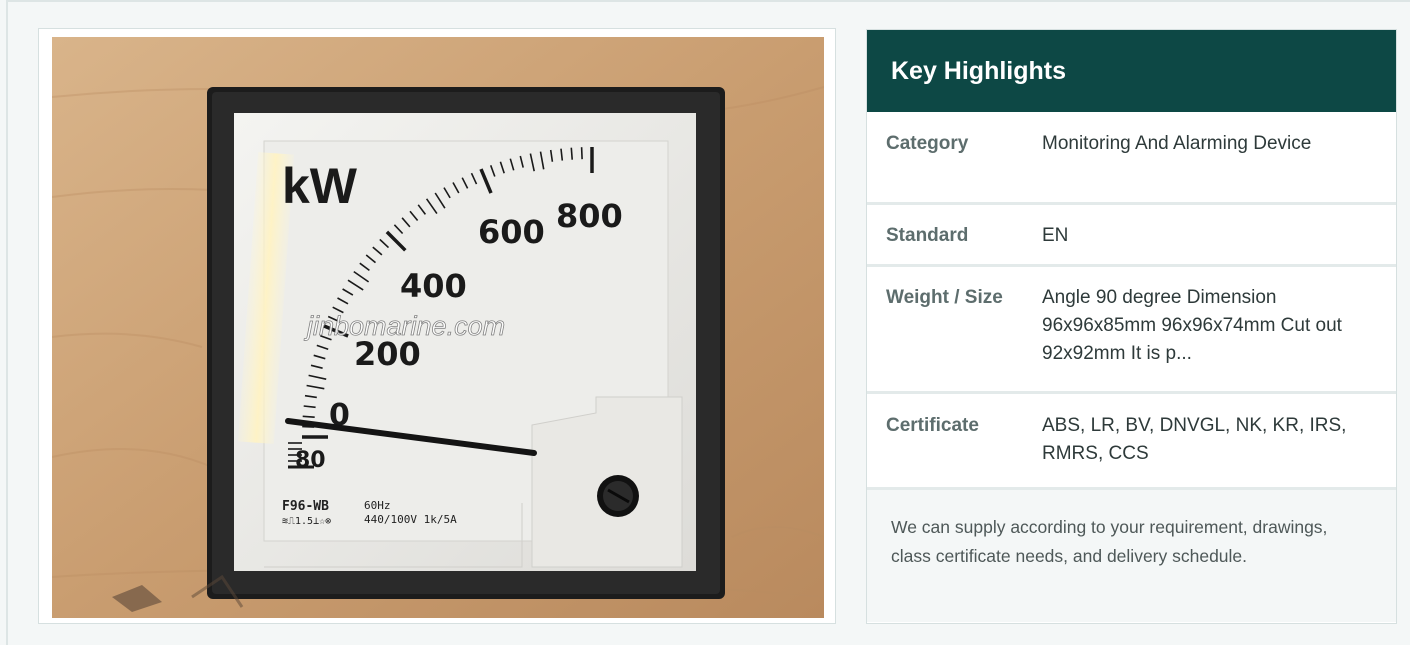  What do you see at coordinates (410, 519) in the screenshot?
I see `rating-label: 440/100V 1k/5A` at bounding box center [410, 519].